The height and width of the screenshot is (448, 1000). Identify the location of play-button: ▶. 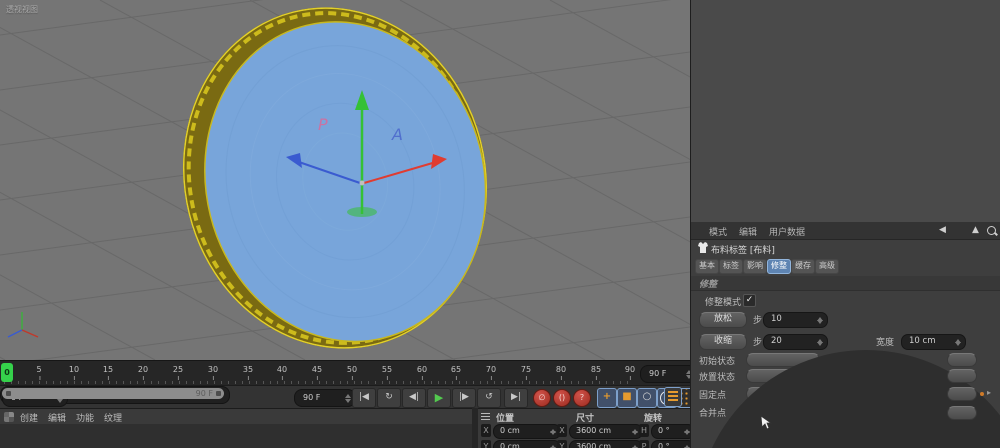
(439, 398).